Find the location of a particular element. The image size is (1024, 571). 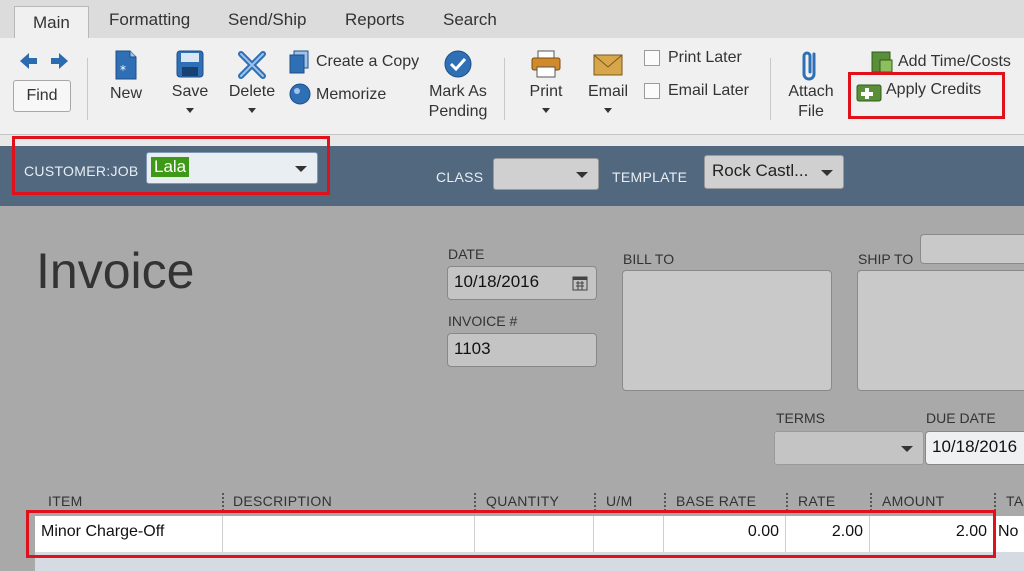

column-header-item: ITEM is located at coordinates (65, 501).